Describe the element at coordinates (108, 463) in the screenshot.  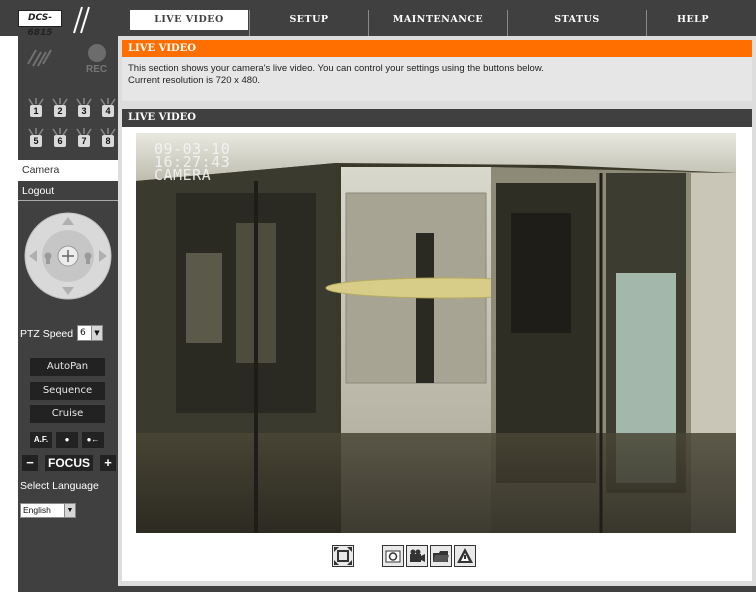
I see `focus-plus-button: +` at that location.